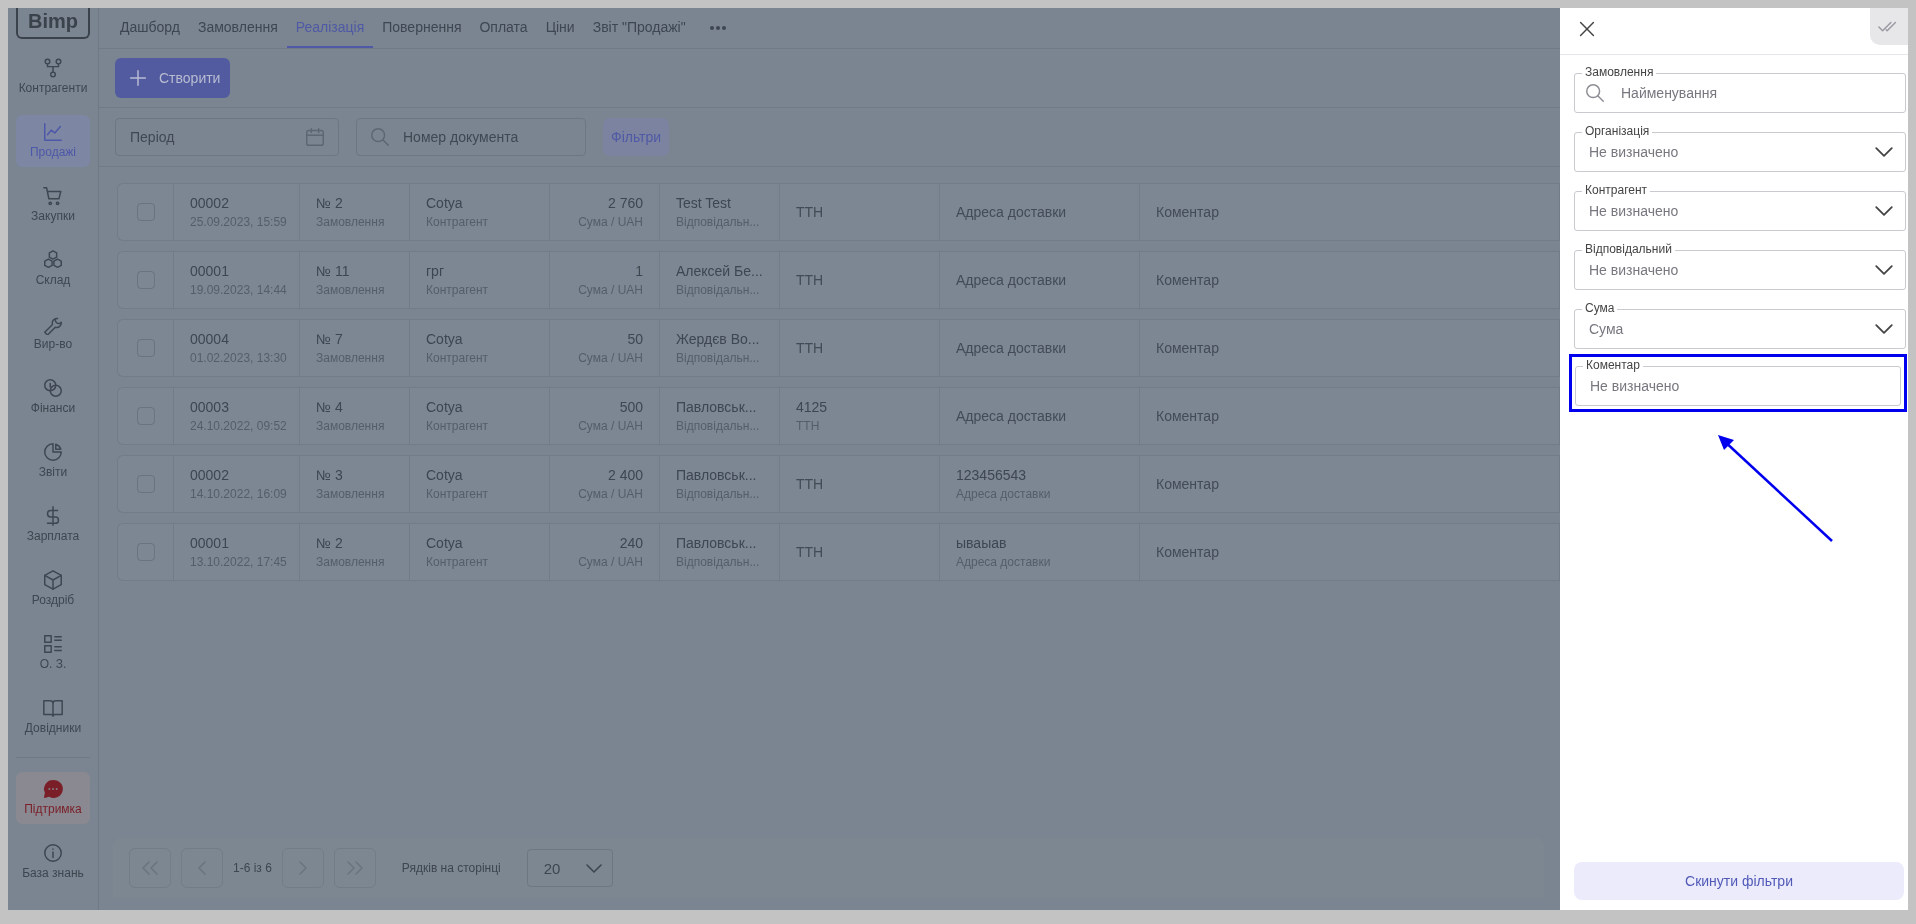  What do you see at coordinates (330, 475) in the screenshot?
I see `table-cell-text: № 3` at bounding box center [330, 475].